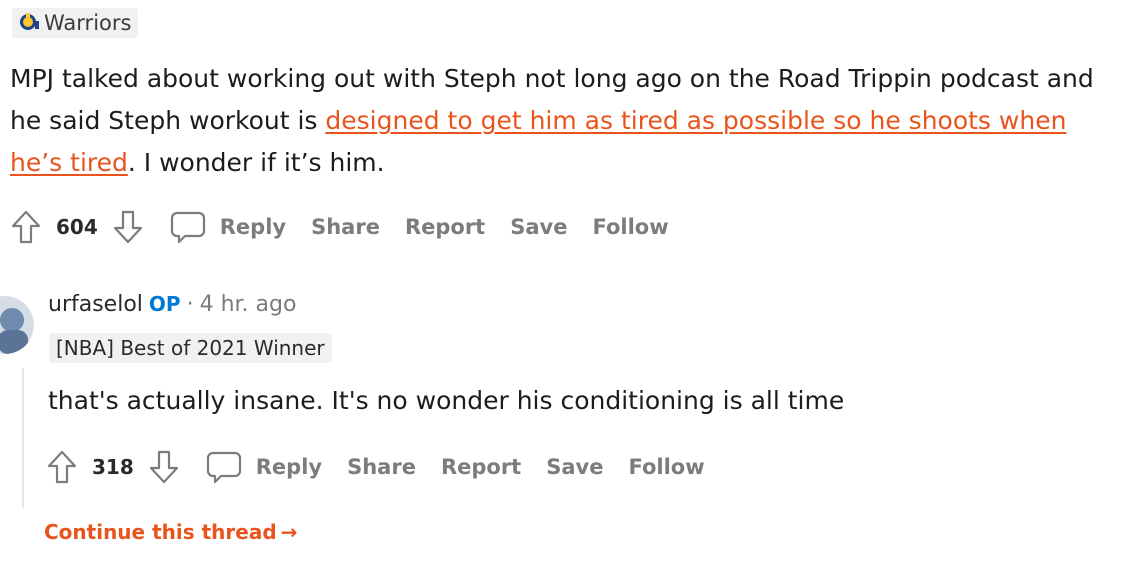  Describe the element at coordinates (77, 227) in the screenshot. I see `vote-score: 604` at that location.